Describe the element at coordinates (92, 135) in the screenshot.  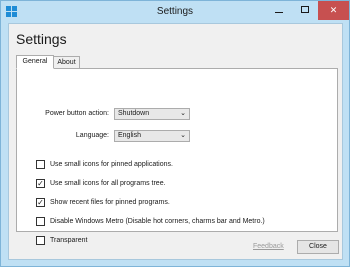
I see `language-label: Language:` at that location.